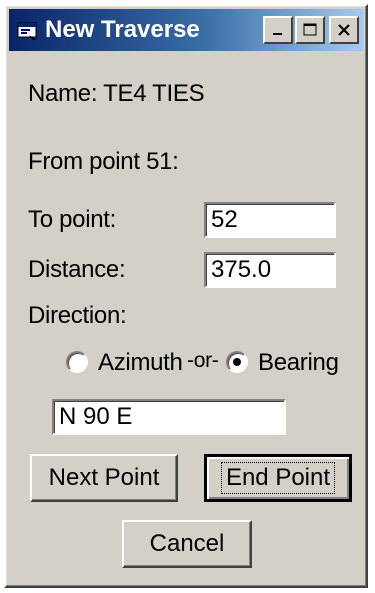 This screenshot has width=375, height=593. I want to click on maximize-icon, so click(310, 29).